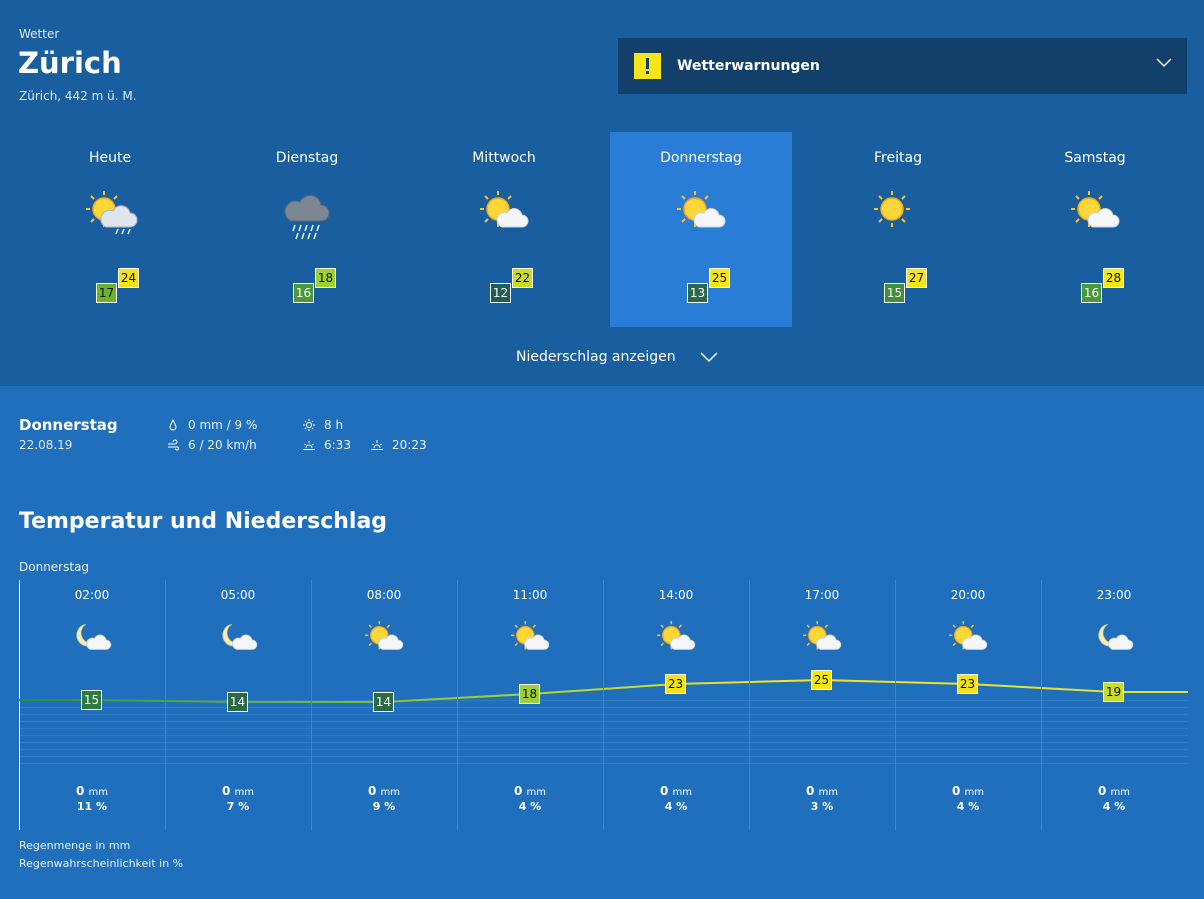  Describe the element at coordinates (504, 158) in the screenshot. I see `day-name: Mittwoch` at that location.